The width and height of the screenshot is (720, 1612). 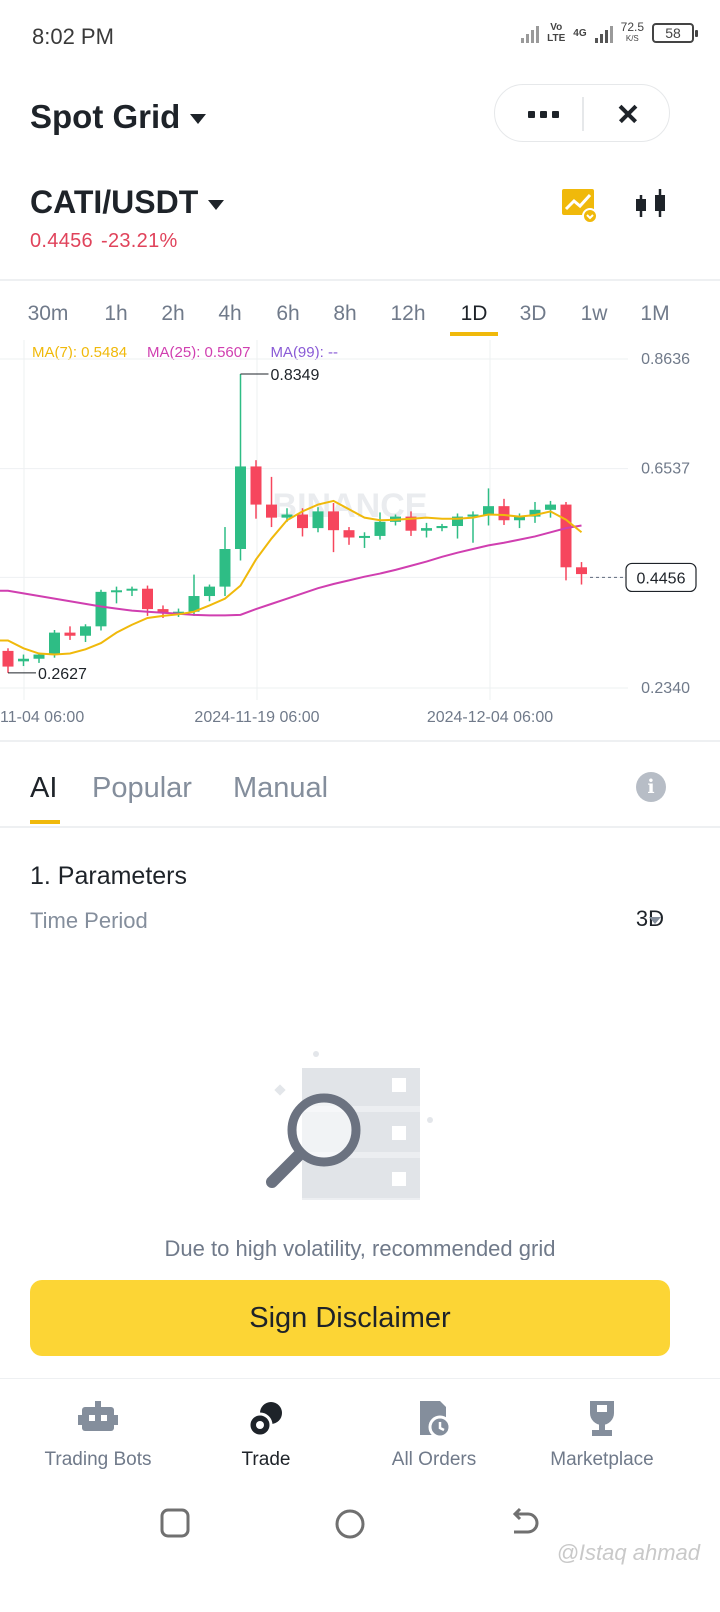 I want to click on volte-indicator: Vo LTE, so click(x=556, y=33).